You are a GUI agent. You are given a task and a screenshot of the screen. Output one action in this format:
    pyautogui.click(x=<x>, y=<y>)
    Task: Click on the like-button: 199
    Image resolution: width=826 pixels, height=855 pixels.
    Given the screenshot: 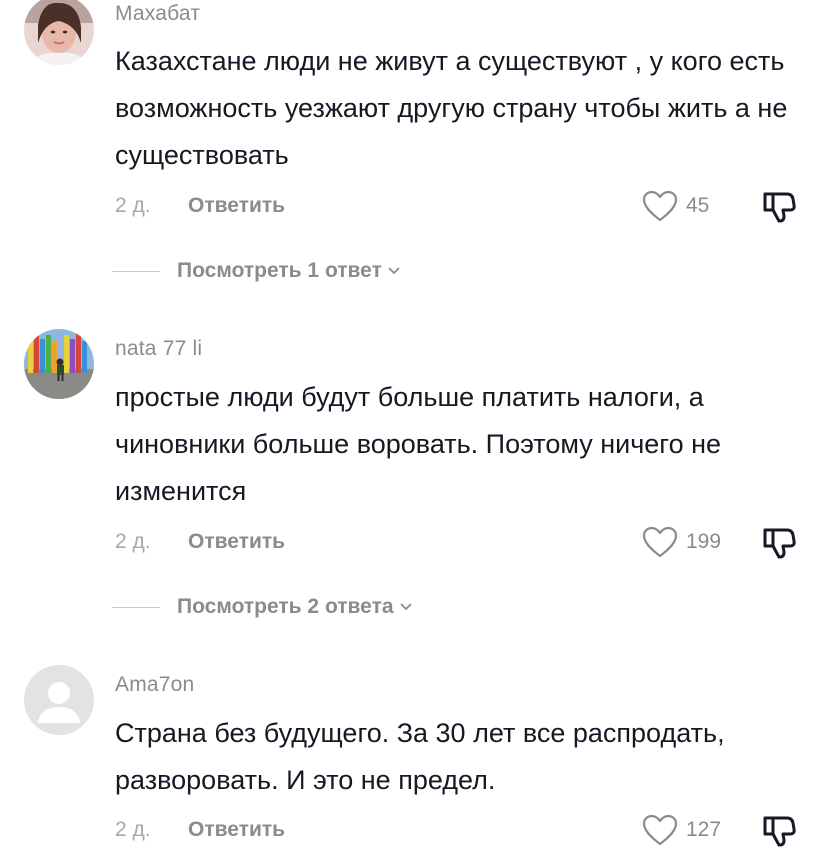 What is the action you would take?
    pyautogui.click(x=681, y=542)
    